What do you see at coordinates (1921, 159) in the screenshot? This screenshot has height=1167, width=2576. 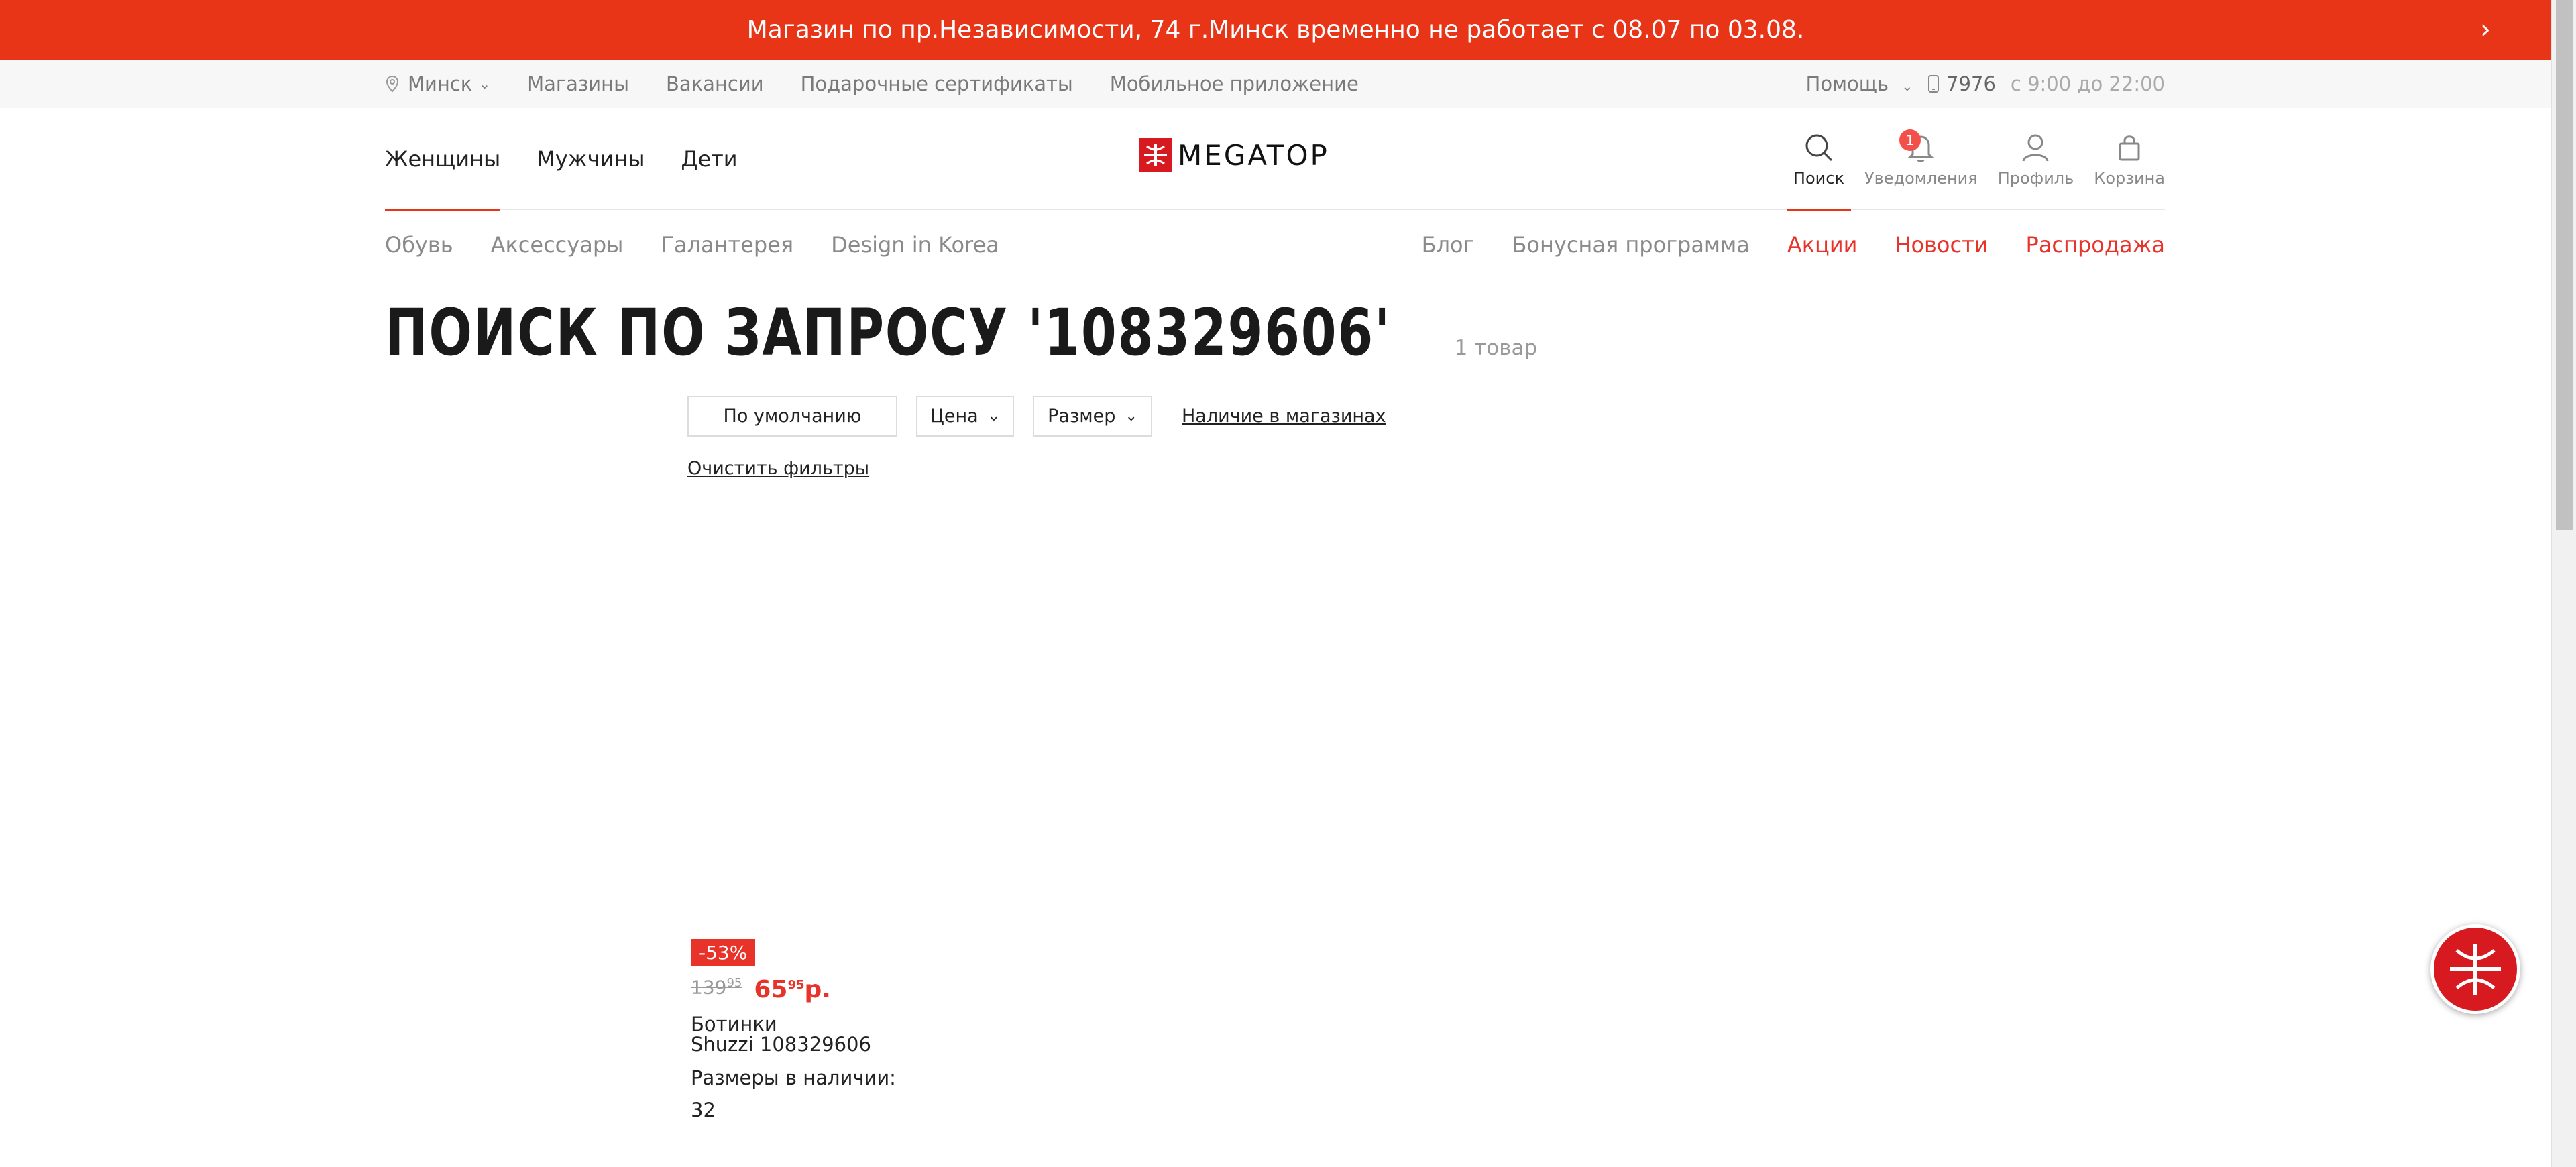 I see `notifications-button: 1 Уведомления` at bounding box center [1921, 159].